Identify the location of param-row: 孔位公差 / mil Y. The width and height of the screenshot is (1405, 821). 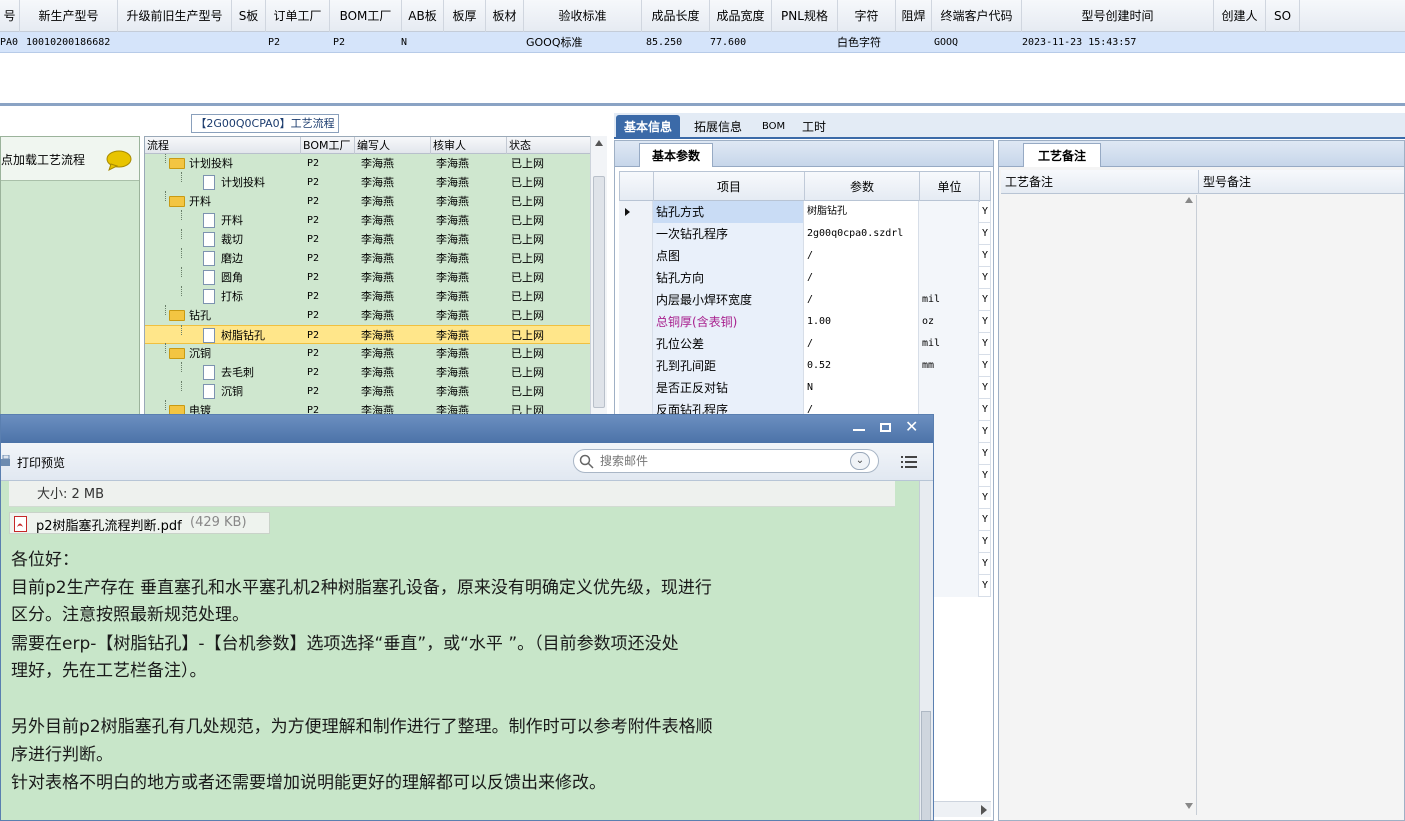
(805, 344).